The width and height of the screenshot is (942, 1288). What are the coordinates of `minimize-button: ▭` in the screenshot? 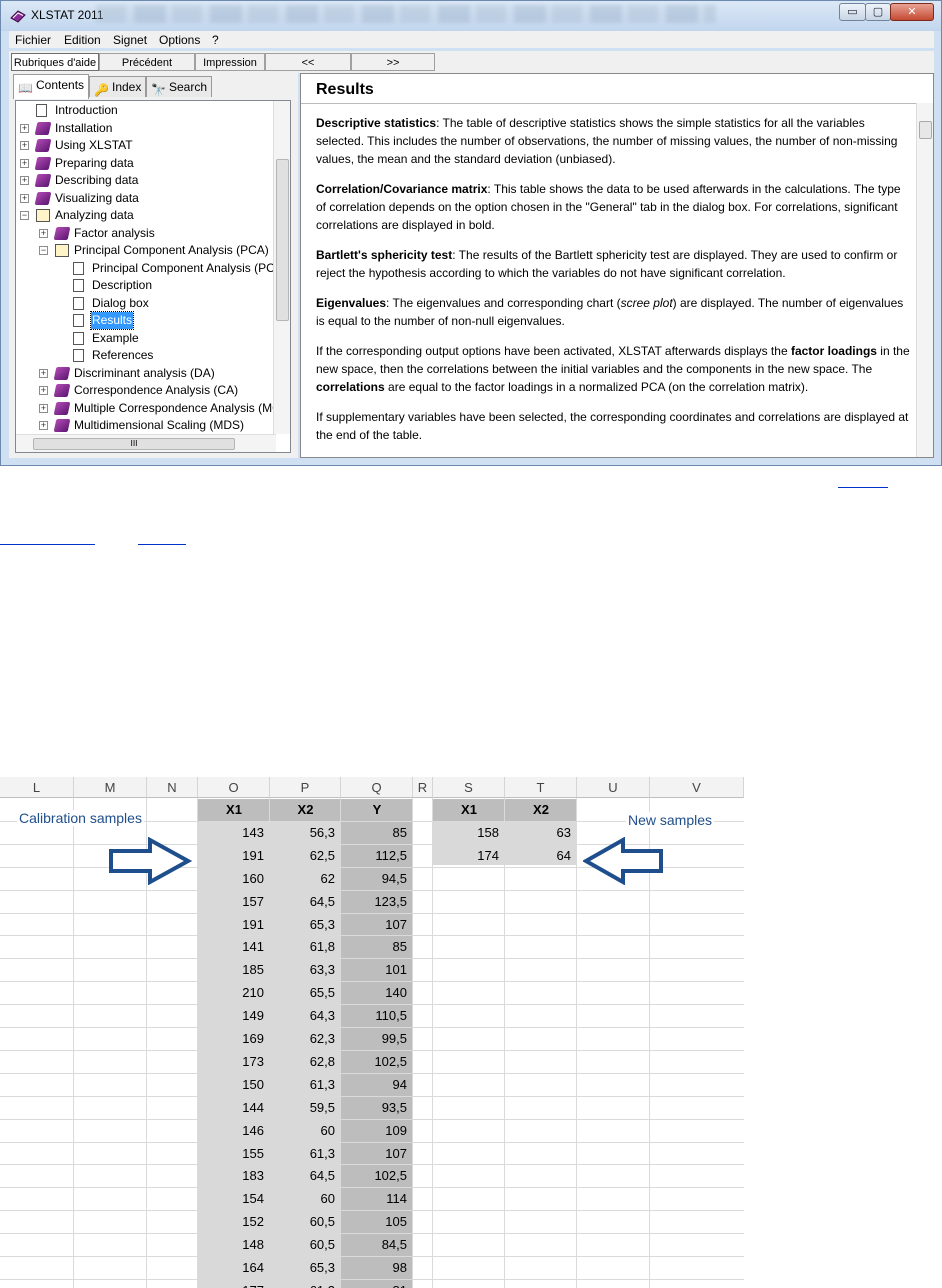 It's located at (852, 12).